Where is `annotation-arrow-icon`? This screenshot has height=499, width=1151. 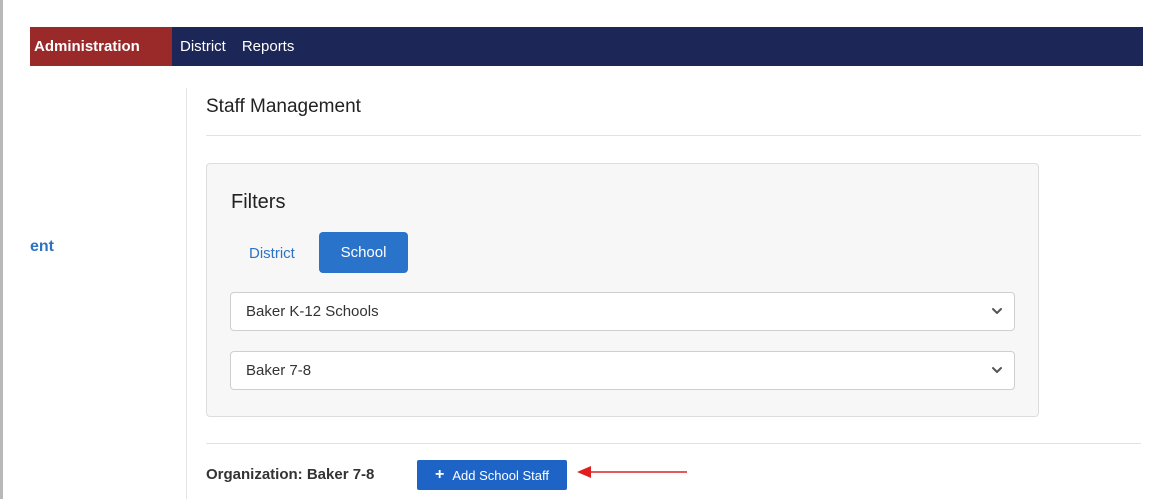
annotation-arrow-icon is located at coordinates (632, 472).